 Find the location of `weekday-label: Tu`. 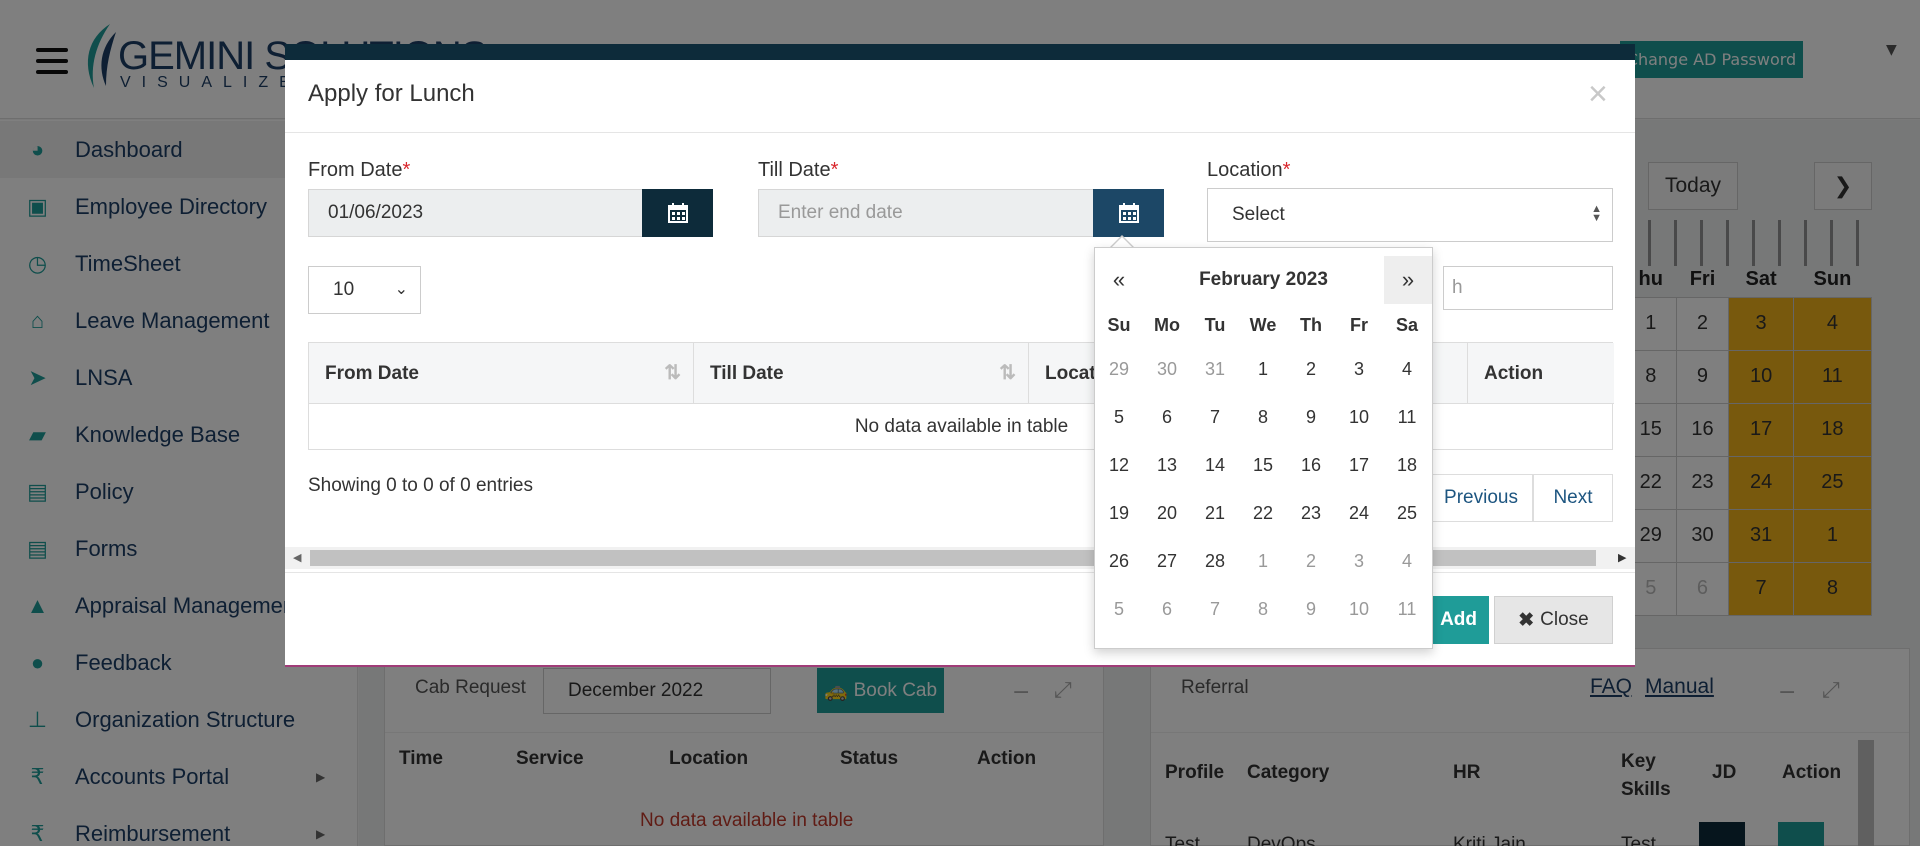

weekday-label: Tu is located at coordinates (1215, 325).